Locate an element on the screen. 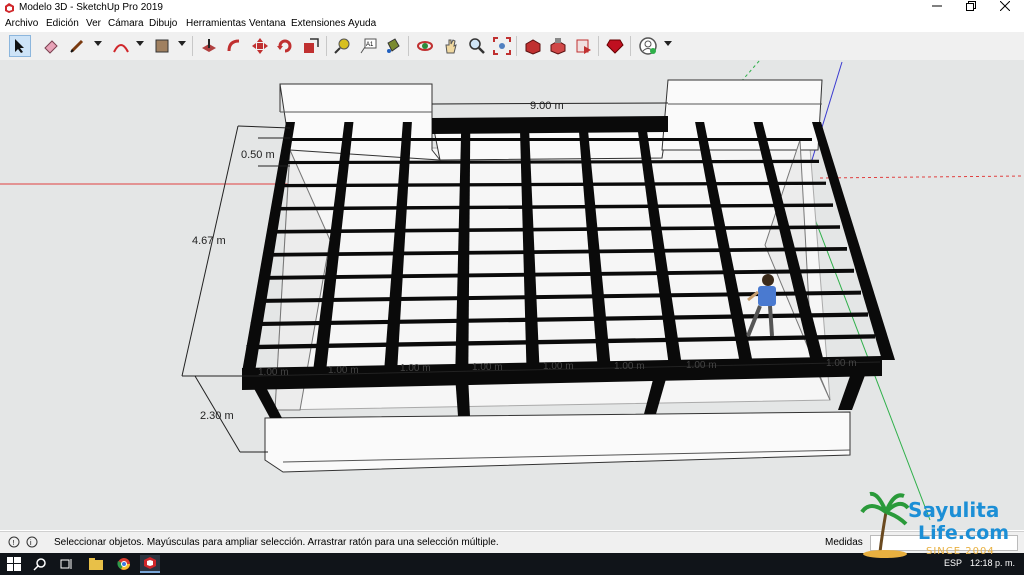 The image size is (1024, 575). layout-button is located at coordinates (584, 46).